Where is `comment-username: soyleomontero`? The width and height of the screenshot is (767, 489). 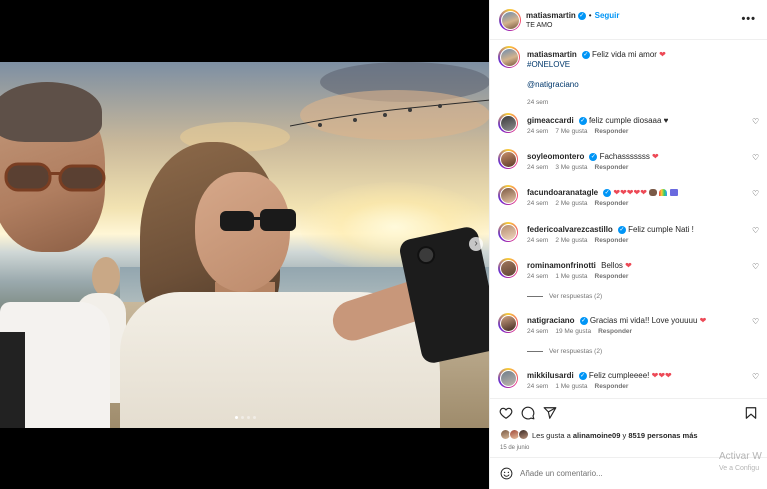
comment-username: soyleomontero is located at coordinates (555, 156).